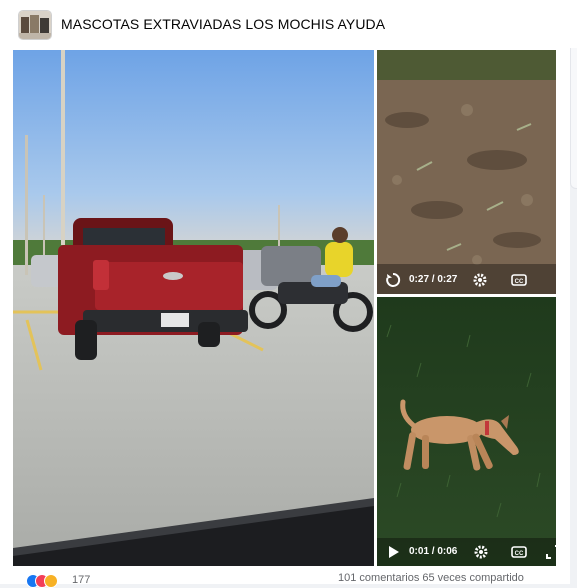 The height and width of the screenshot is (588, 577). I want to click on video-player-dirt: 0:27 / 0:27 CC, so click(466, 172).